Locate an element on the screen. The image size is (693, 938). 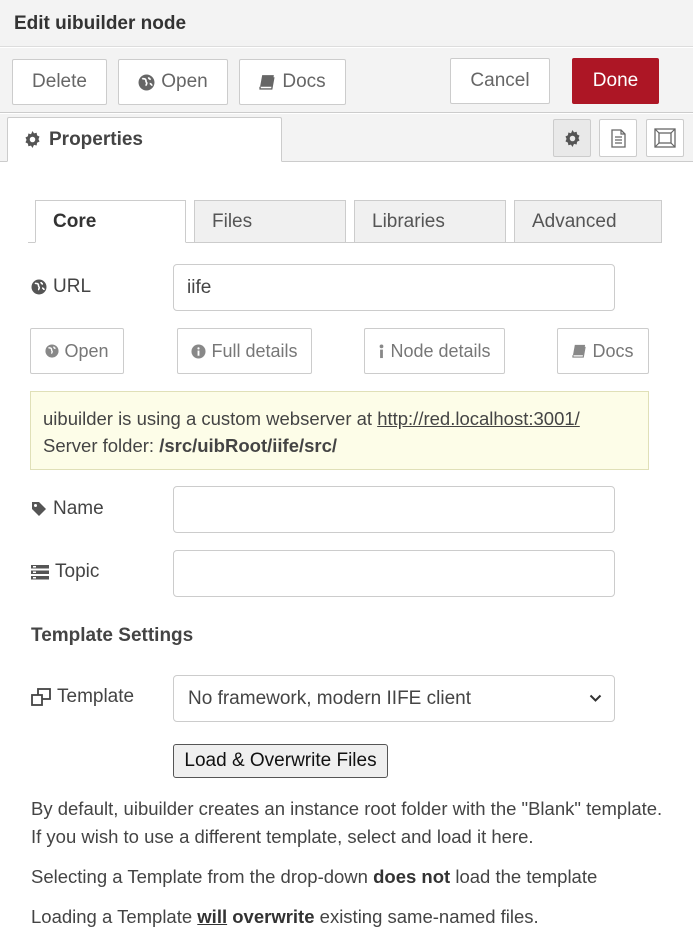
node-details-button: Node details is located at coordinates (434, 351).